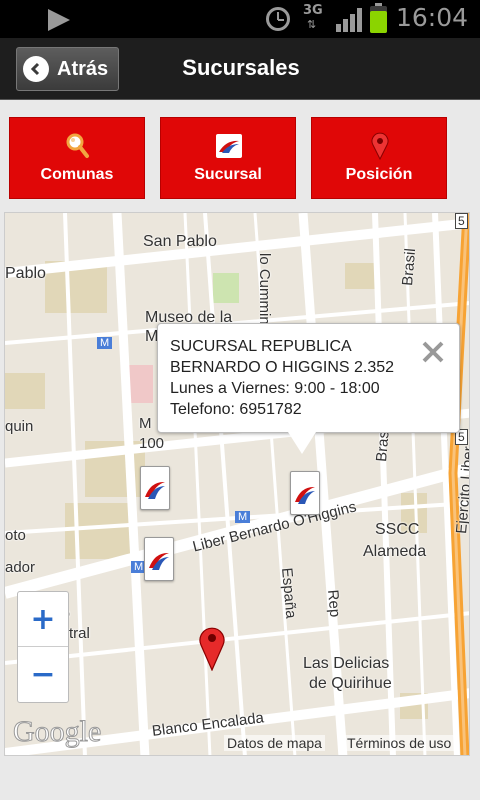 This screenshot has width=480, height=800. What do you see at coordinates (19, 426) in the screenshot?
I see `street-label: quin` at bounding box center [19, 426].